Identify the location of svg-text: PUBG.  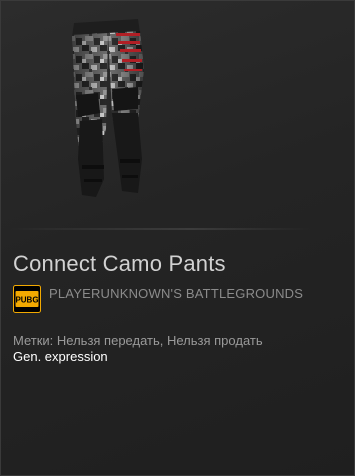
(26, 300).